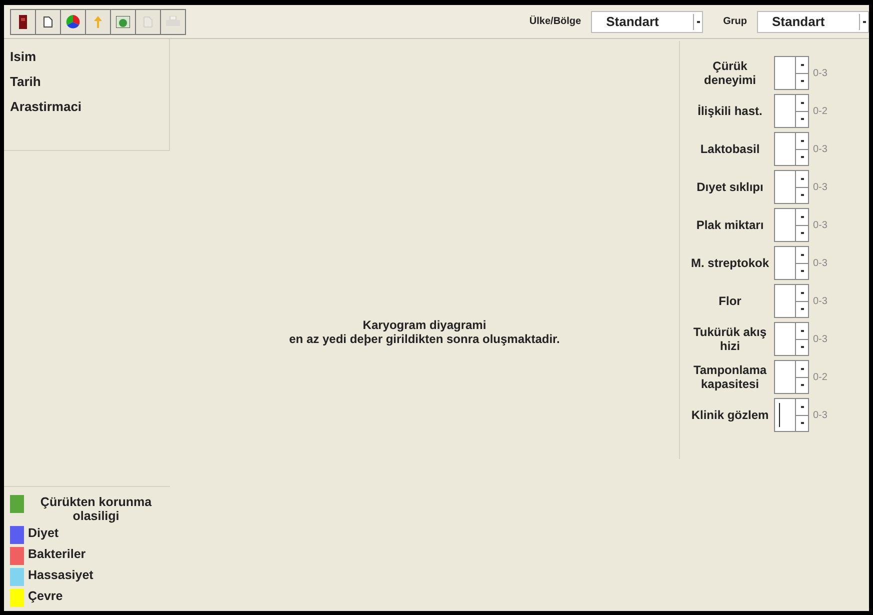 This screenshot has height=615, width=873. What do you see at coordinates (730, 73) in the screenshot?
I see `factor-label: Çürük deneyimi` at bounding box center [730, 73].